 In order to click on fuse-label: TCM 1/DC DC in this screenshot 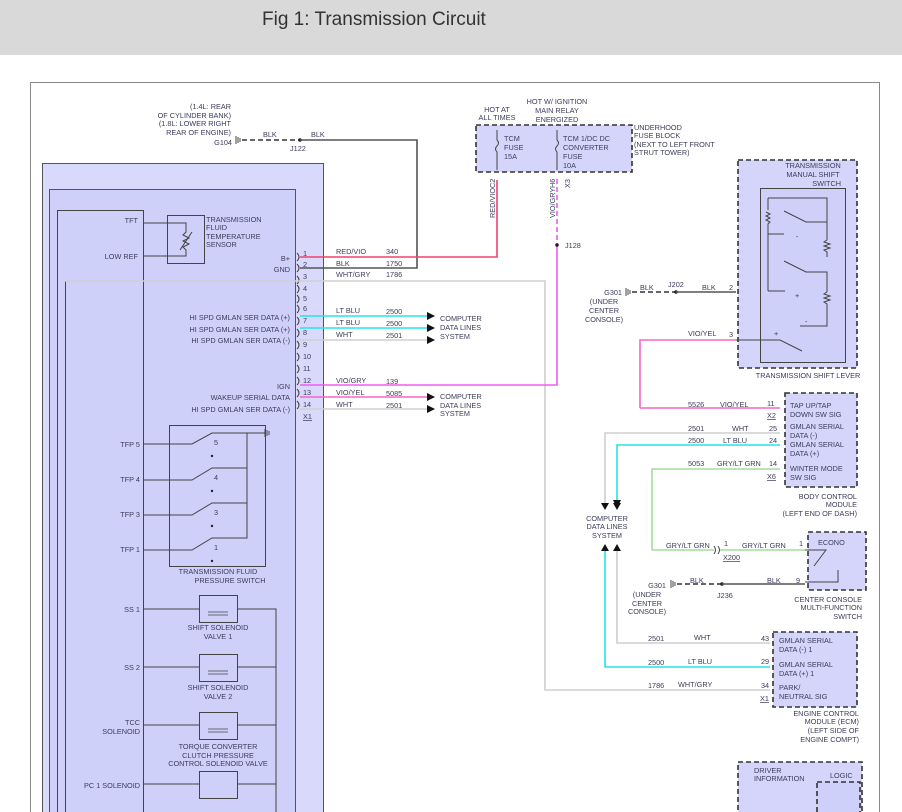, I will do `click(586, 138)`.